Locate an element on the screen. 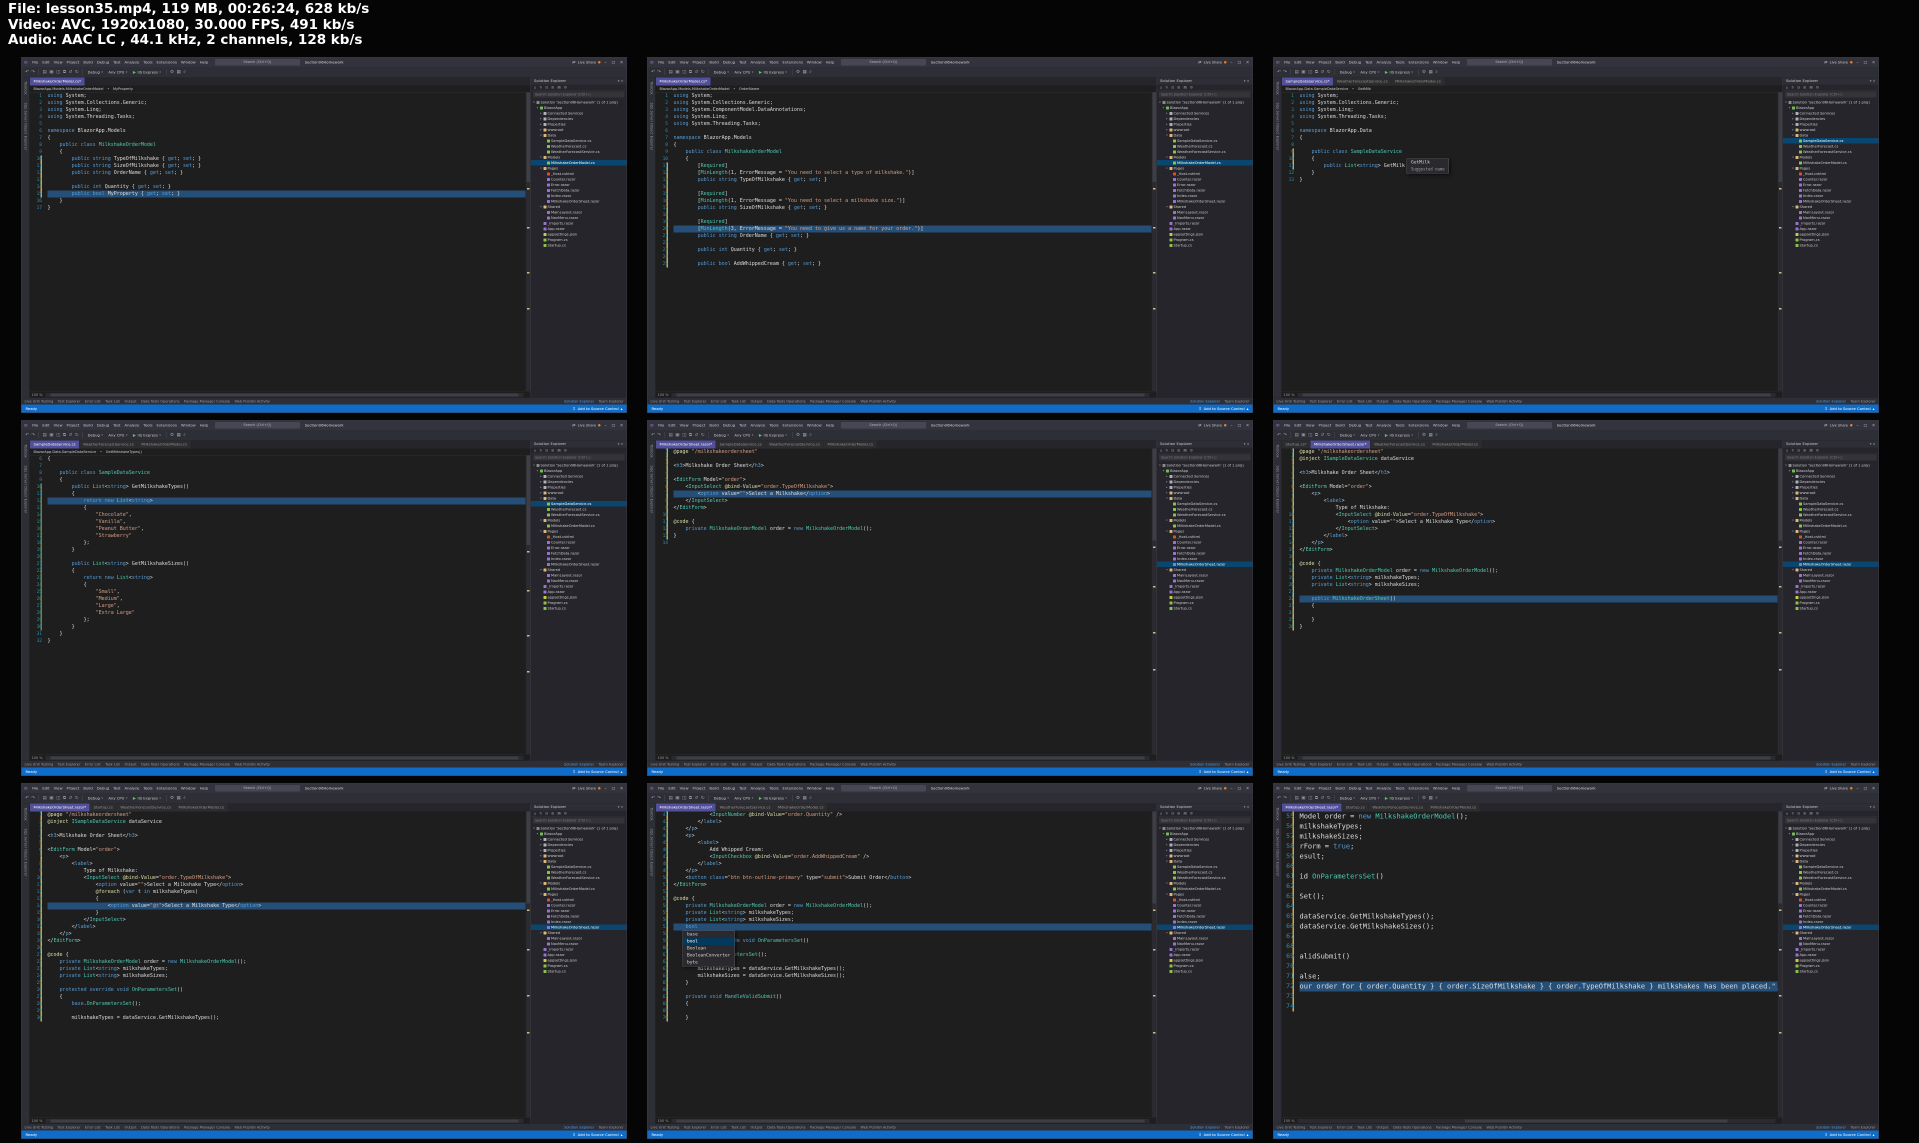  undo-icon: ↺ is located at coordinates (1322, 72).